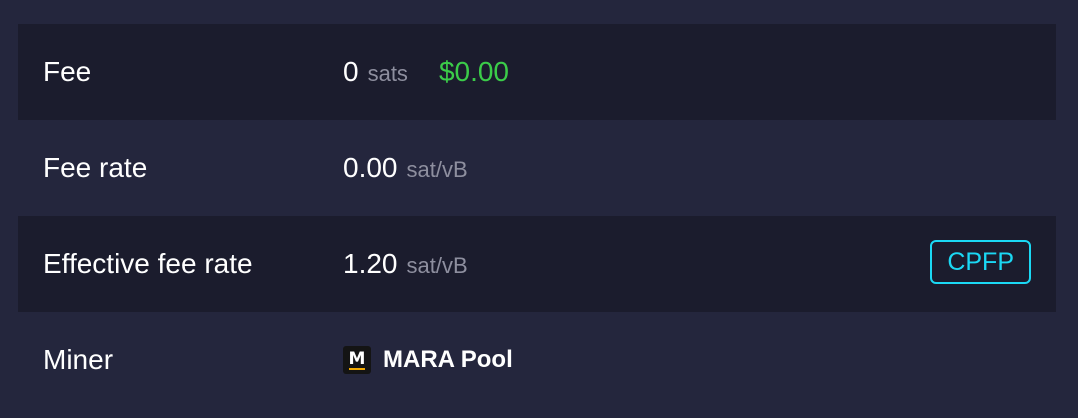  I want to click on miner-link: M MARA Pool, so click(428, 360).